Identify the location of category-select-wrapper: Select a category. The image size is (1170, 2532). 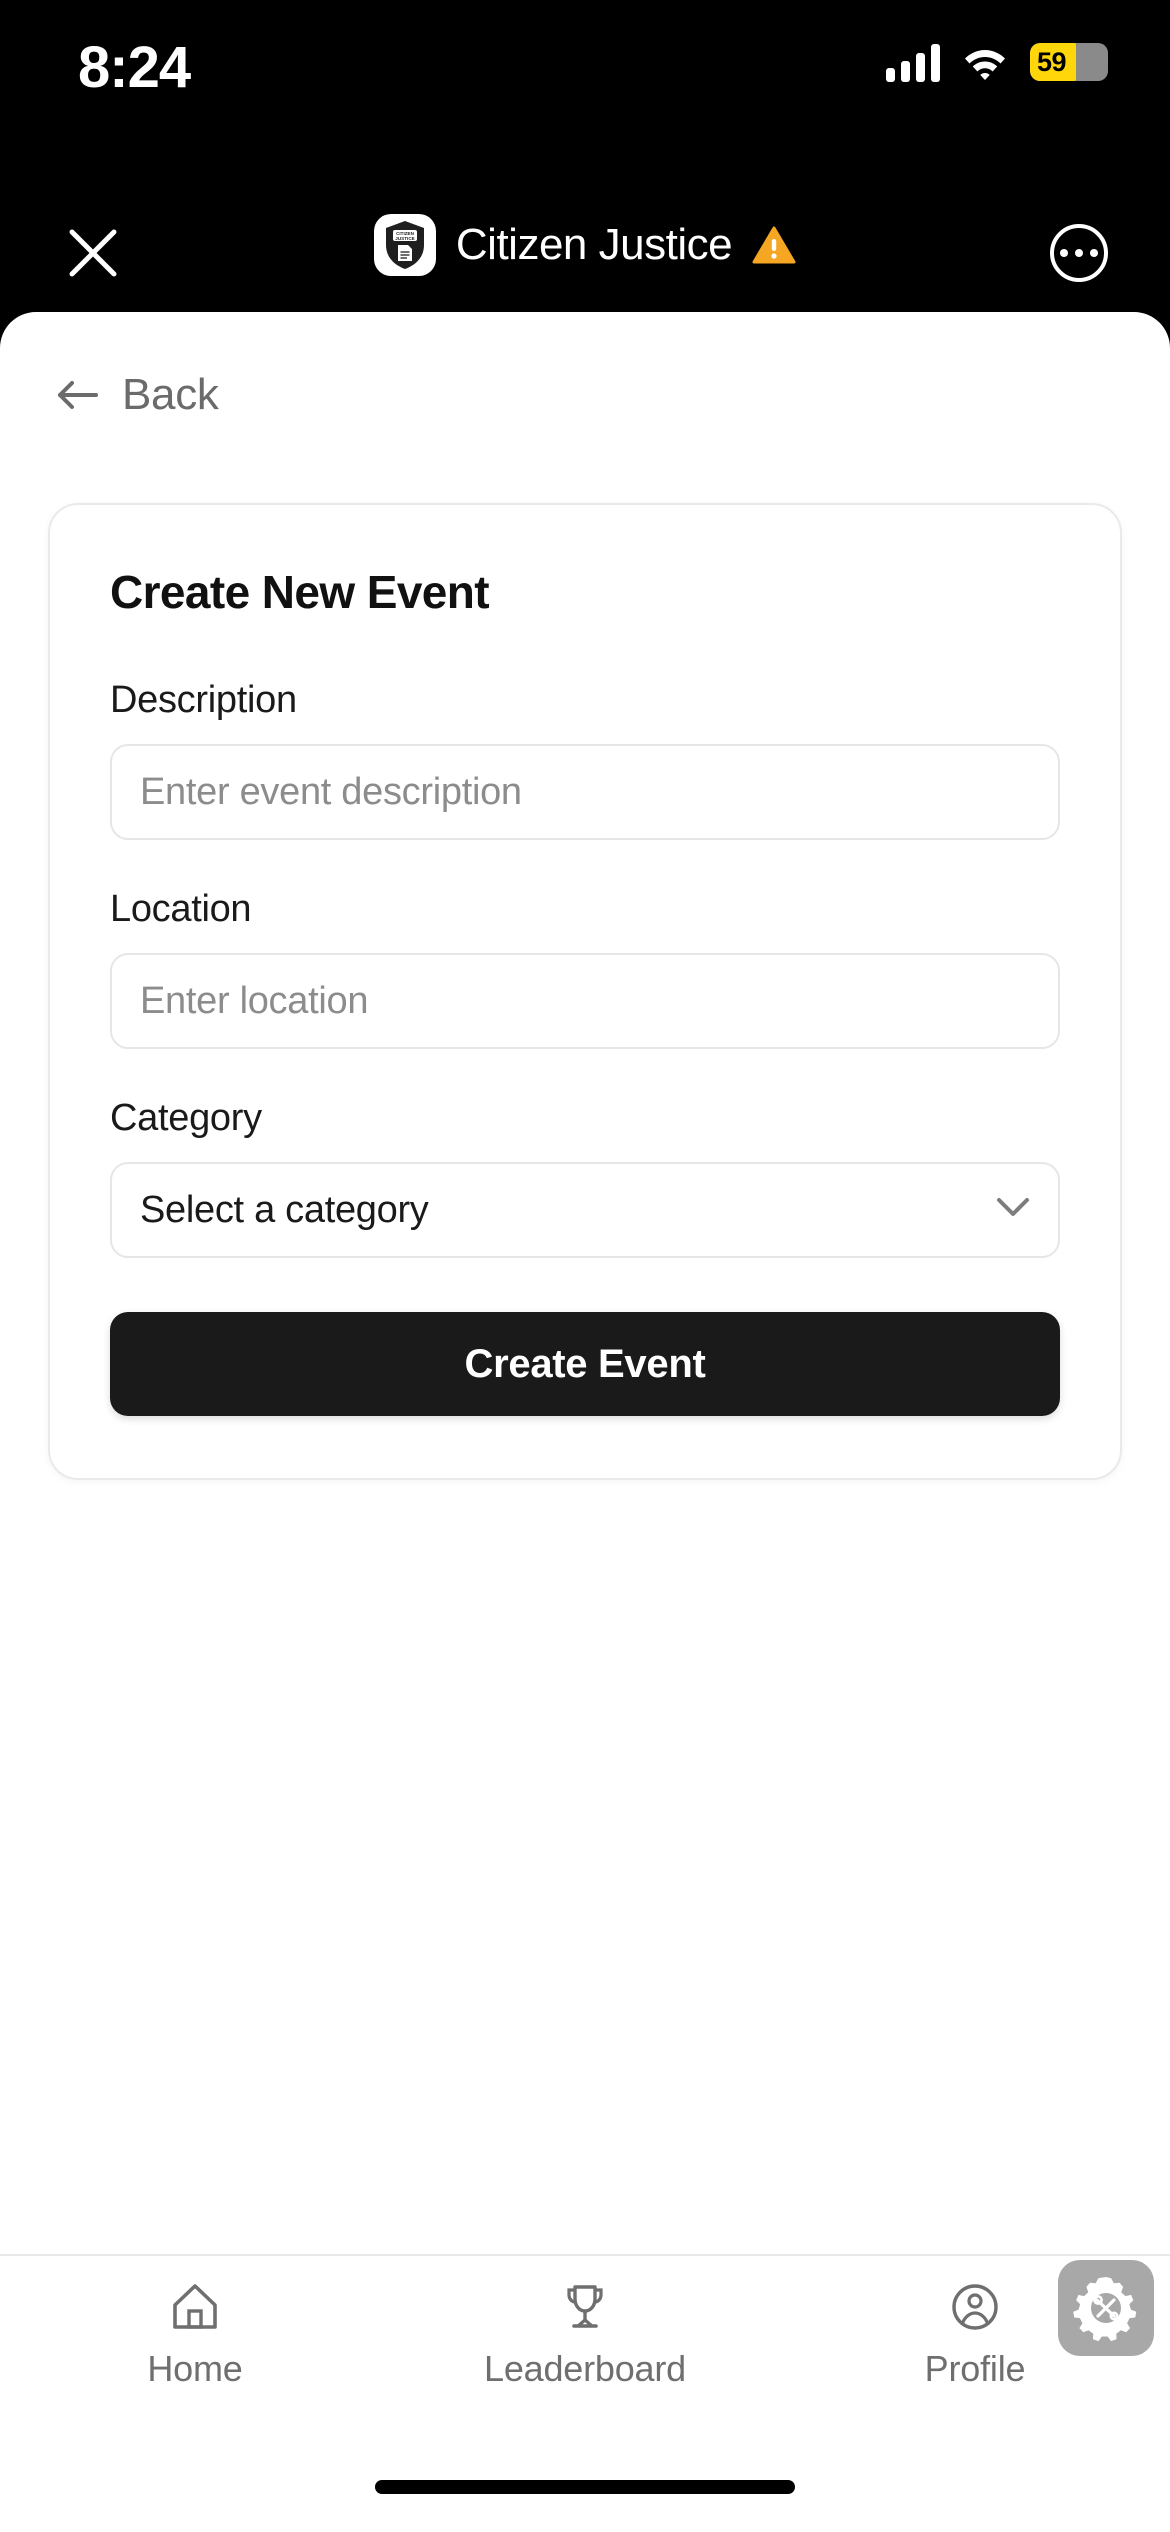
(585, 1210).